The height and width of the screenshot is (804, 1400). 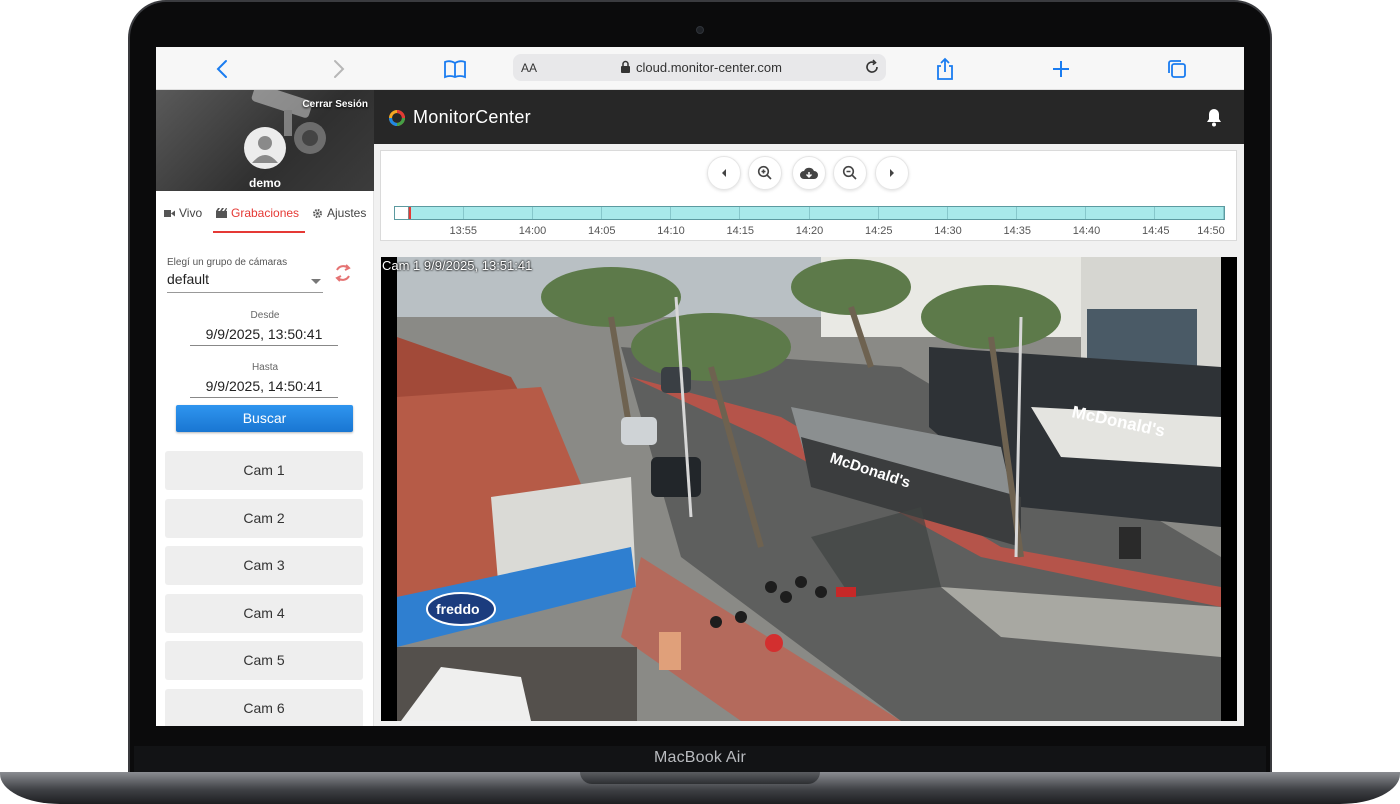 I want to click on tabs-icon, so click(x=1177, y=69).